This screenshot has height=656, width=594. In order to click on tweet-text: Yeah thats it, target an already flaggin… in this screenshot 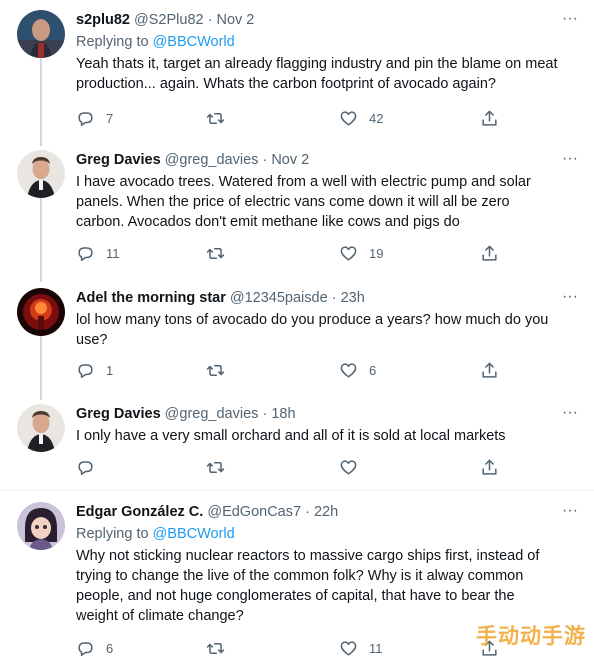, I will do `click(330, 74)`.